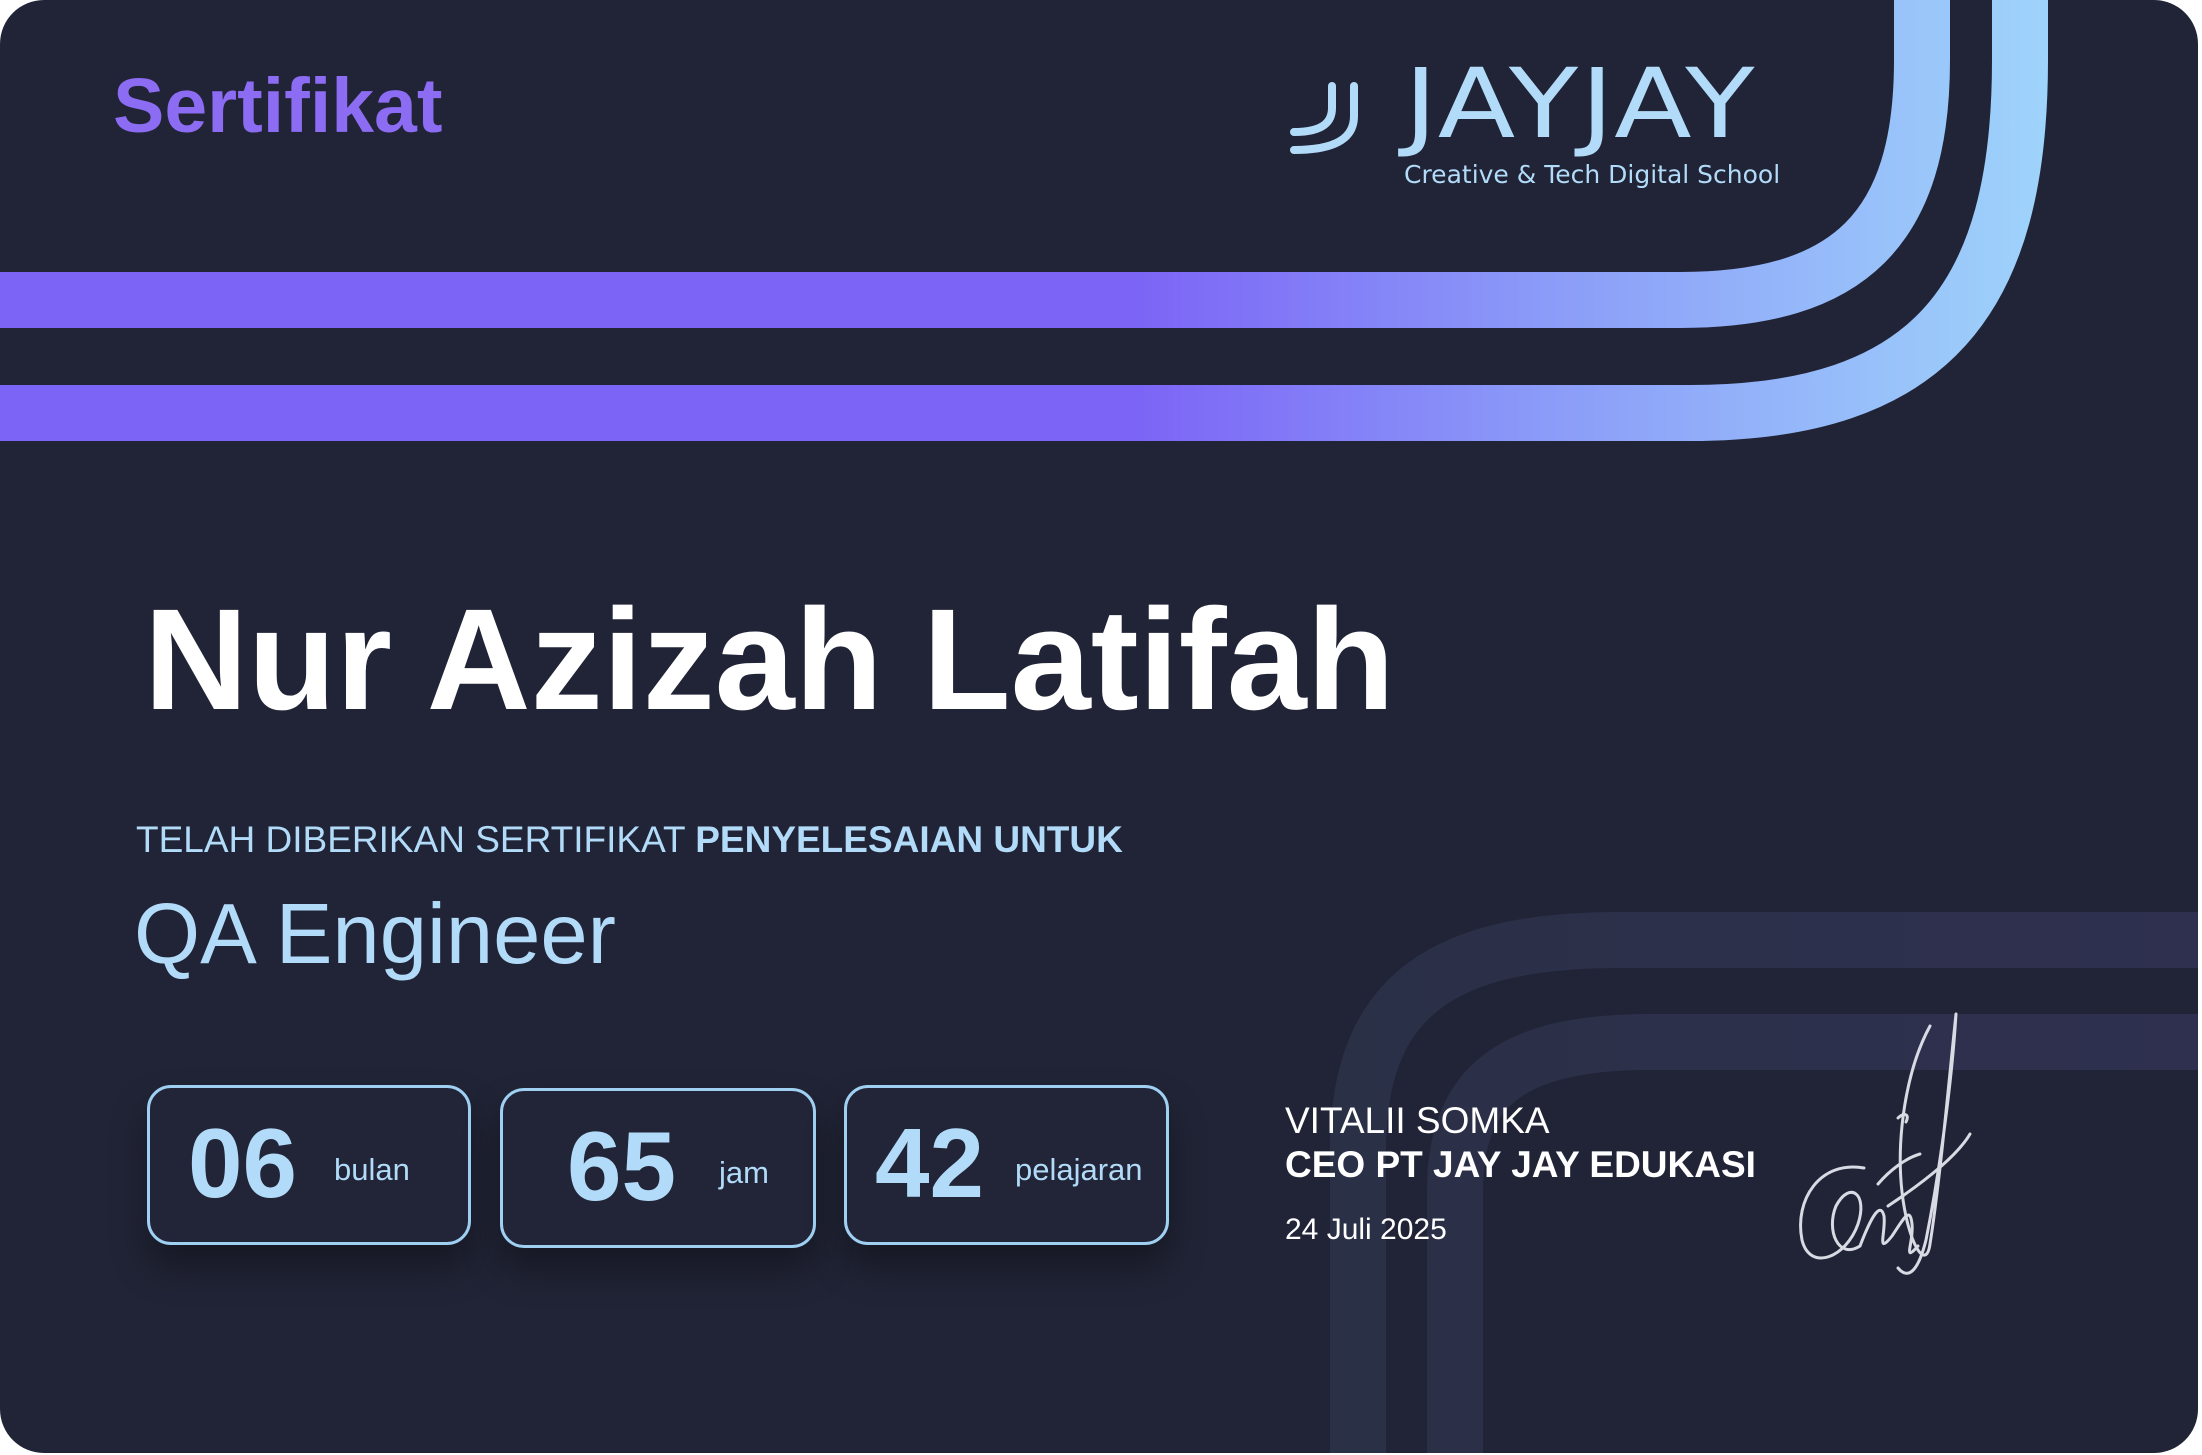 Image resolution: width=2202 pixels, height=1455 pixels. What do you see at coordinates (372, 1169) in the screenshot?
I see `stat-unit: bulan` at bounding box center [372, 1169].